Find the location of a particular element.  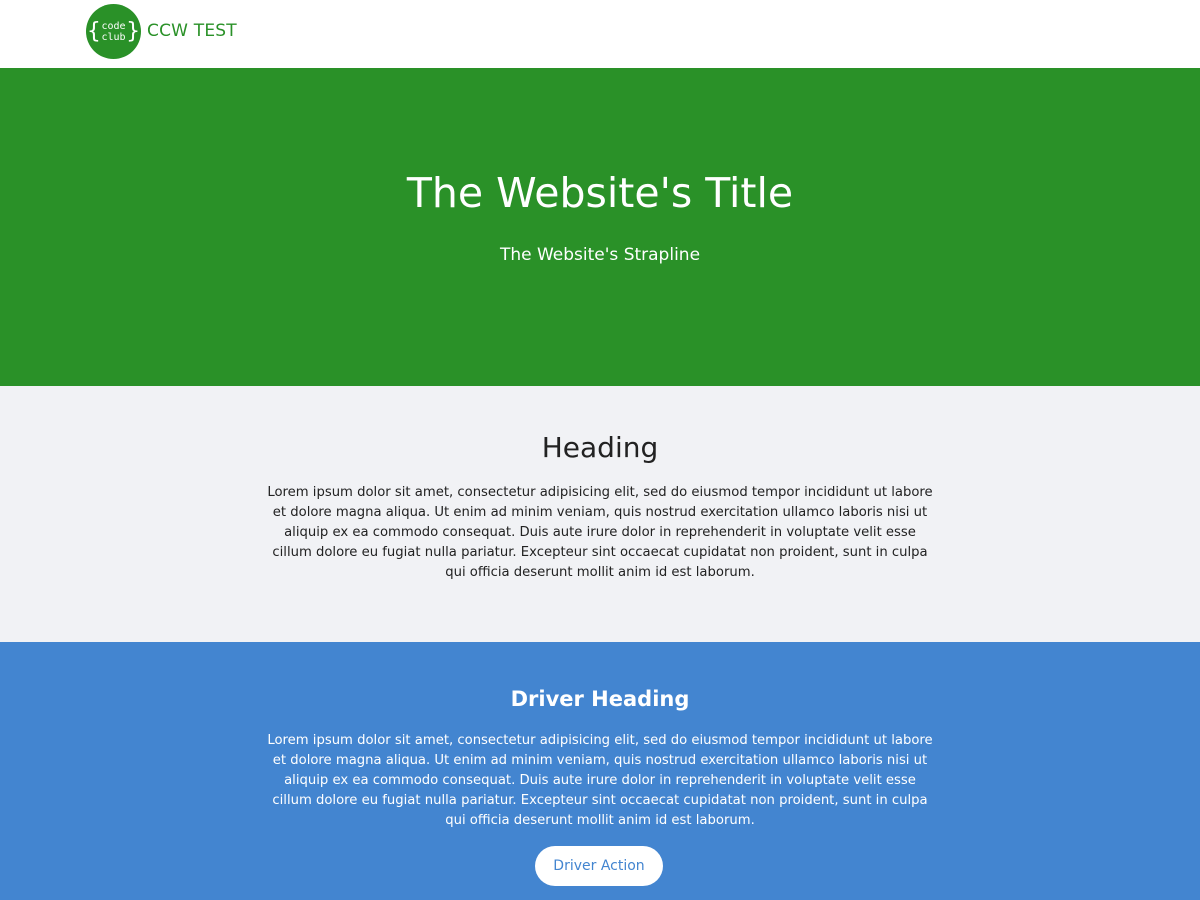

top-navbar: { code club } CCW TEST is located at coordinates (600, 34).